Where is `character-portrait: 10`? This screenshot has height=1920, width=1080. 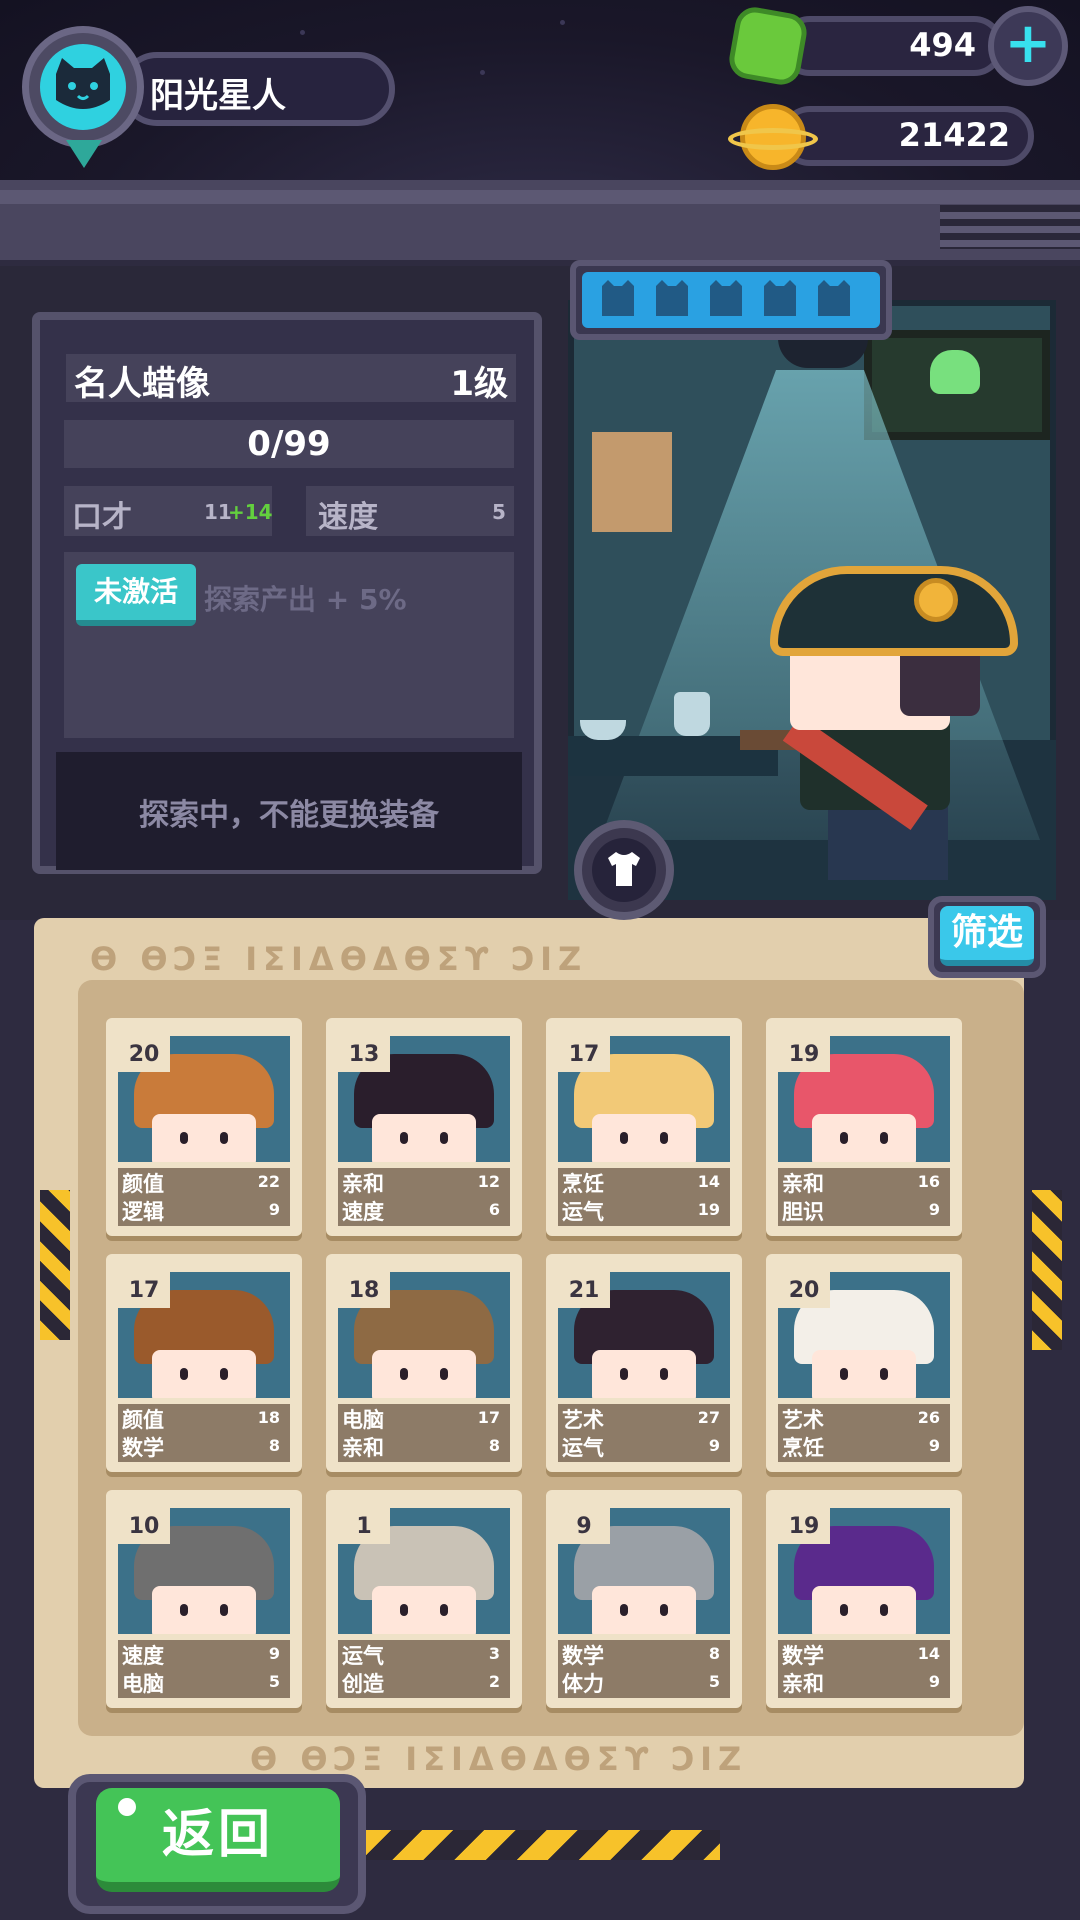 character-portrait: 10 is located at coordinates (204, 1571).